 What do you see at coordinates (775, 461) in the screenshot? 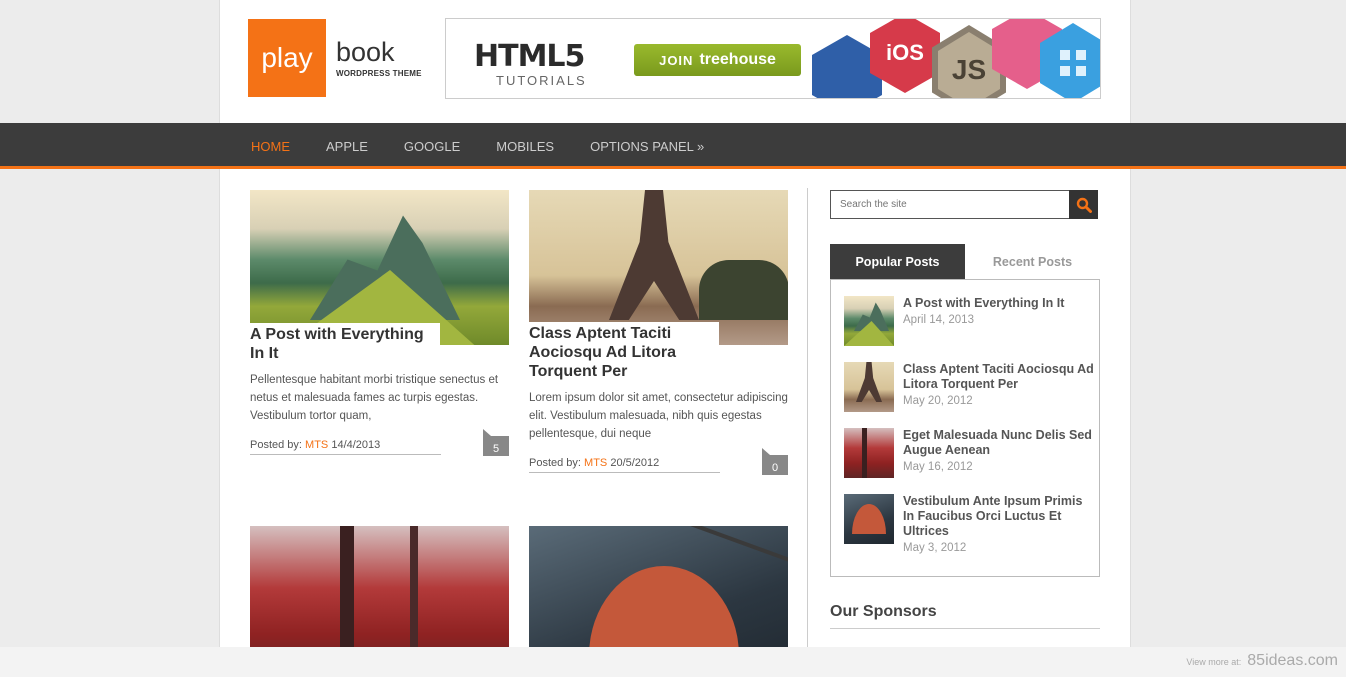
I see `comment-count-badge: 0` at bounding box center [775, 461].